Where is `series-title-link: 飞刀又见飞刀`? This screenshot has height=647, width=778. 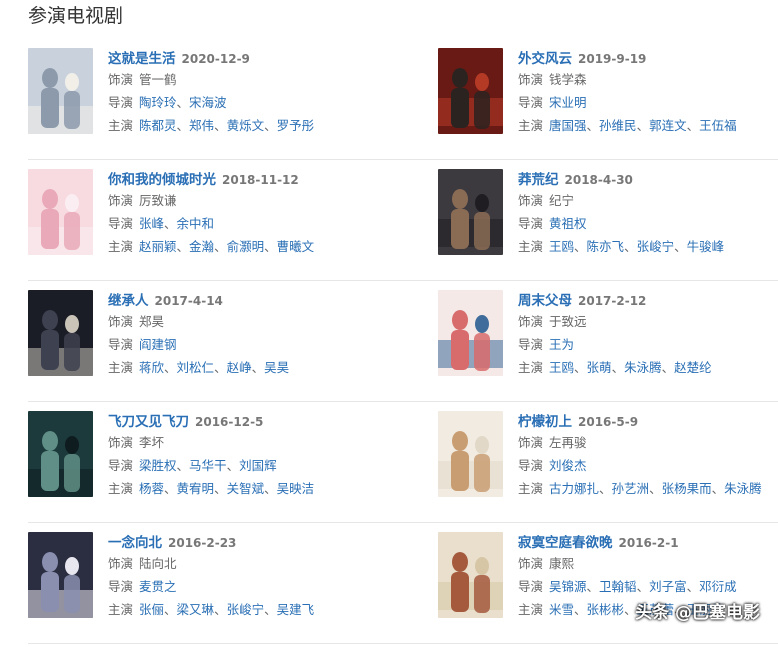 series-title-link: 飞刀又见飞刀 is located at coordinates (148, 422).